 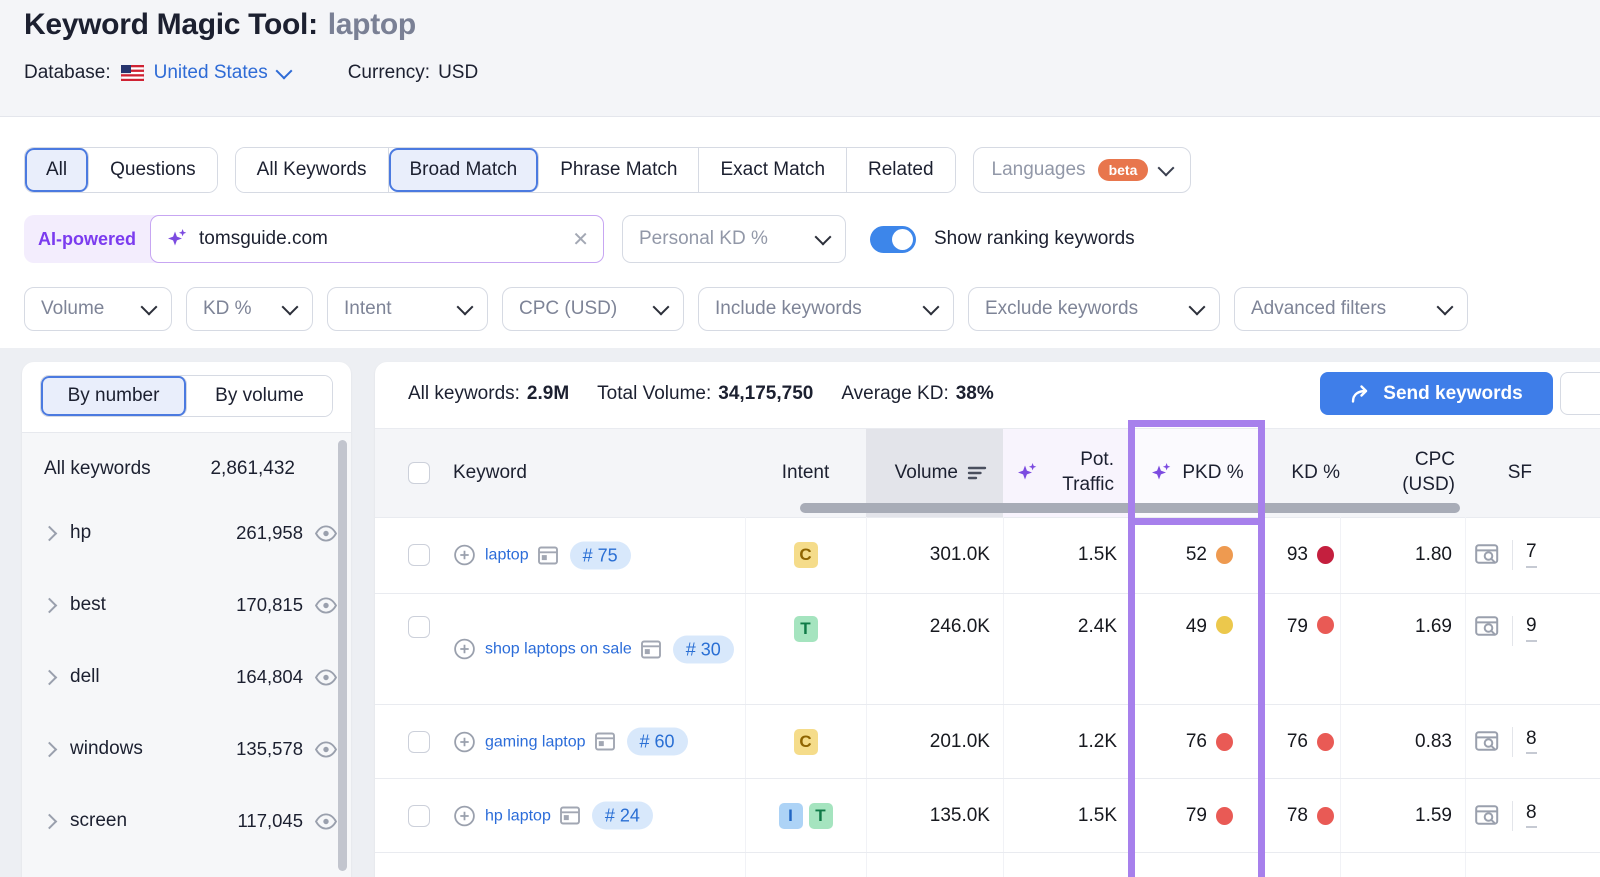 I want to click on exclude-keywords-filter: Exclude keywords, so click(x=1094, y=309).